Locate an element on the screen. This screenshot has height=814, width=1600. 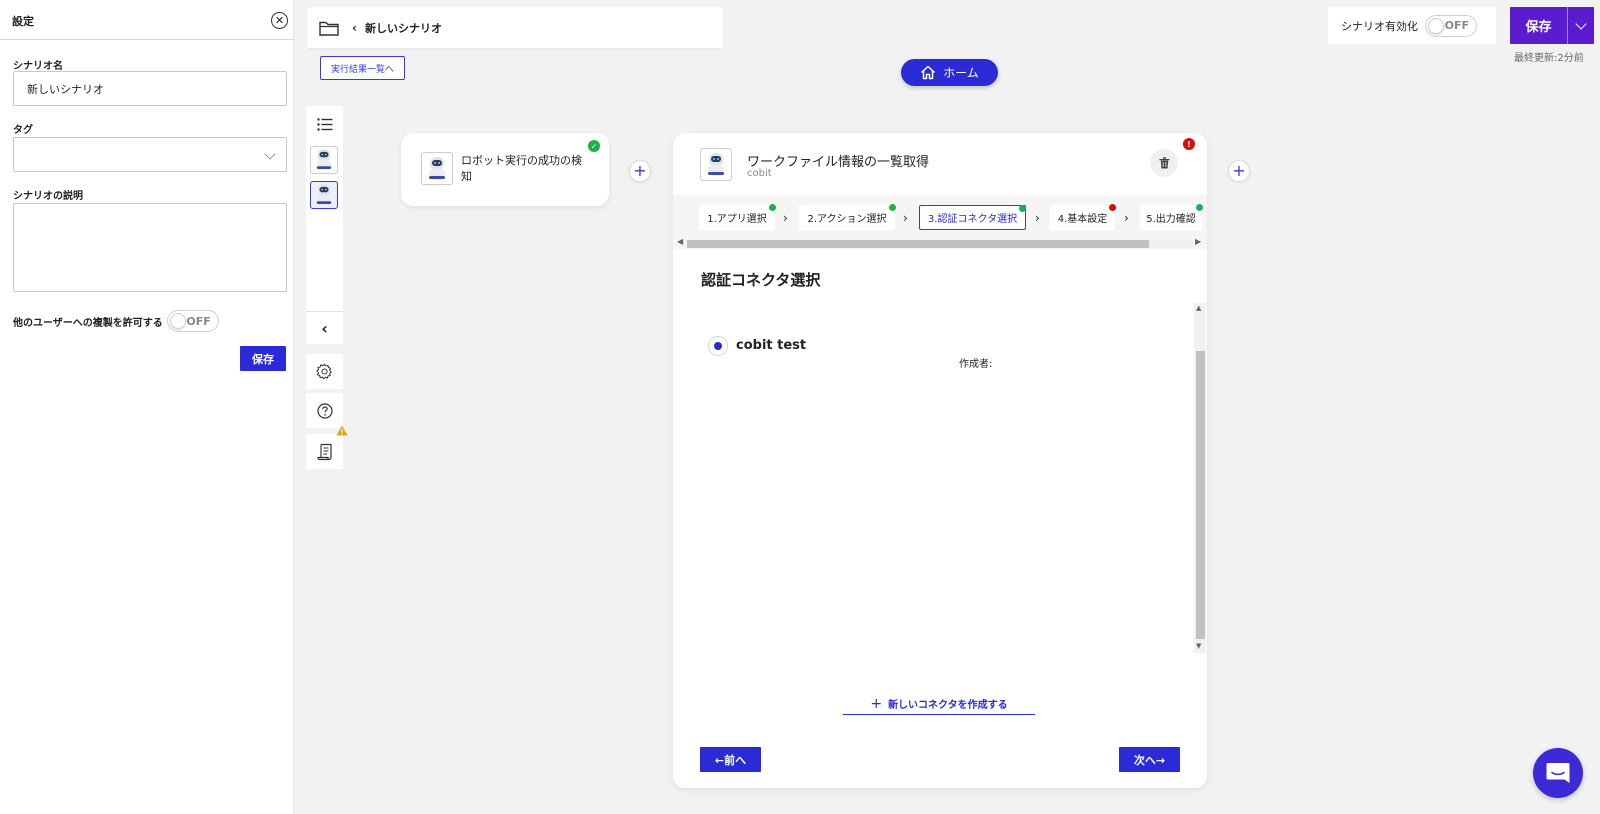
scenario-enable-label: シナリオ有効化 is located at coordinates (1379, 26).